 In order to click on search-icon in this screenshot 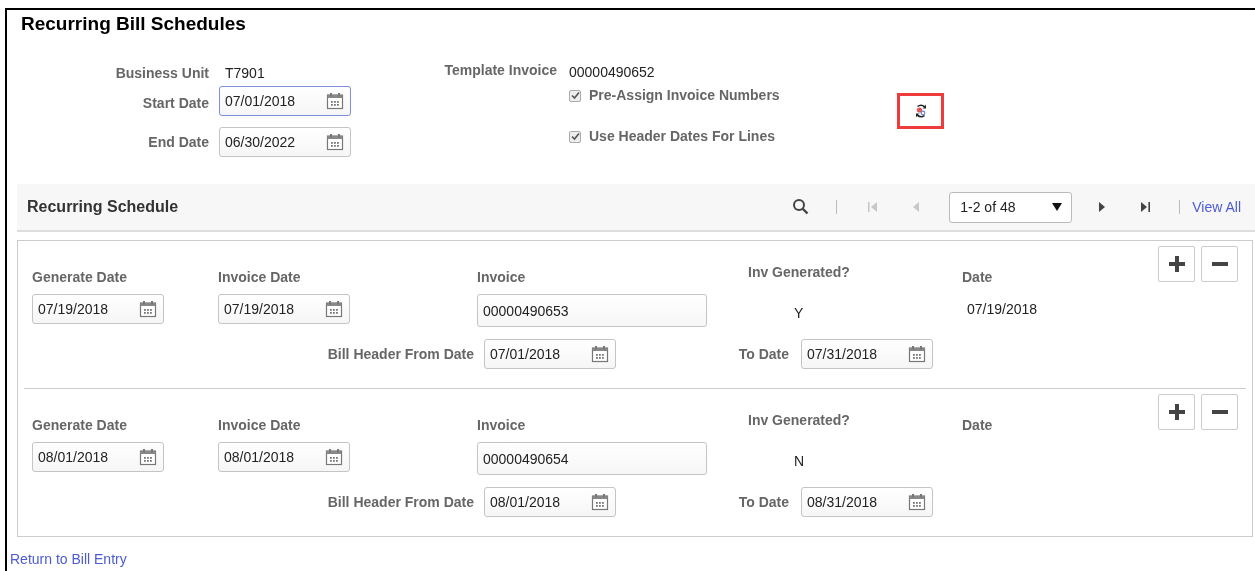, I will do `click(801, 207)`.